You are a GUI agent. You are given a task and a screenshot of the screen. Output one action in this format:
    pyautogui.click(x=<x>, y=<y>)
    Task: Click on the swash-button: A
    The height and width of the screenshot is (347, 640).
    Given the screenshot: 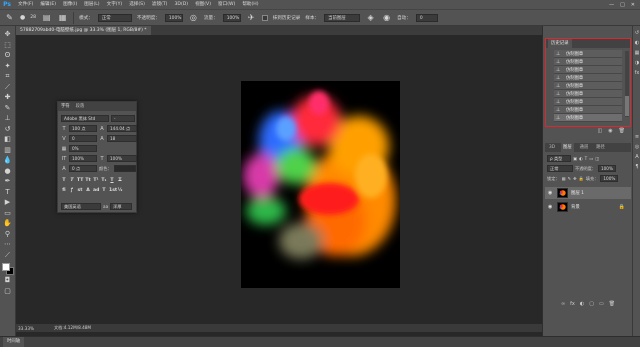 What is the action you would take?
    pyautogui.click(x=88, y=190)
    